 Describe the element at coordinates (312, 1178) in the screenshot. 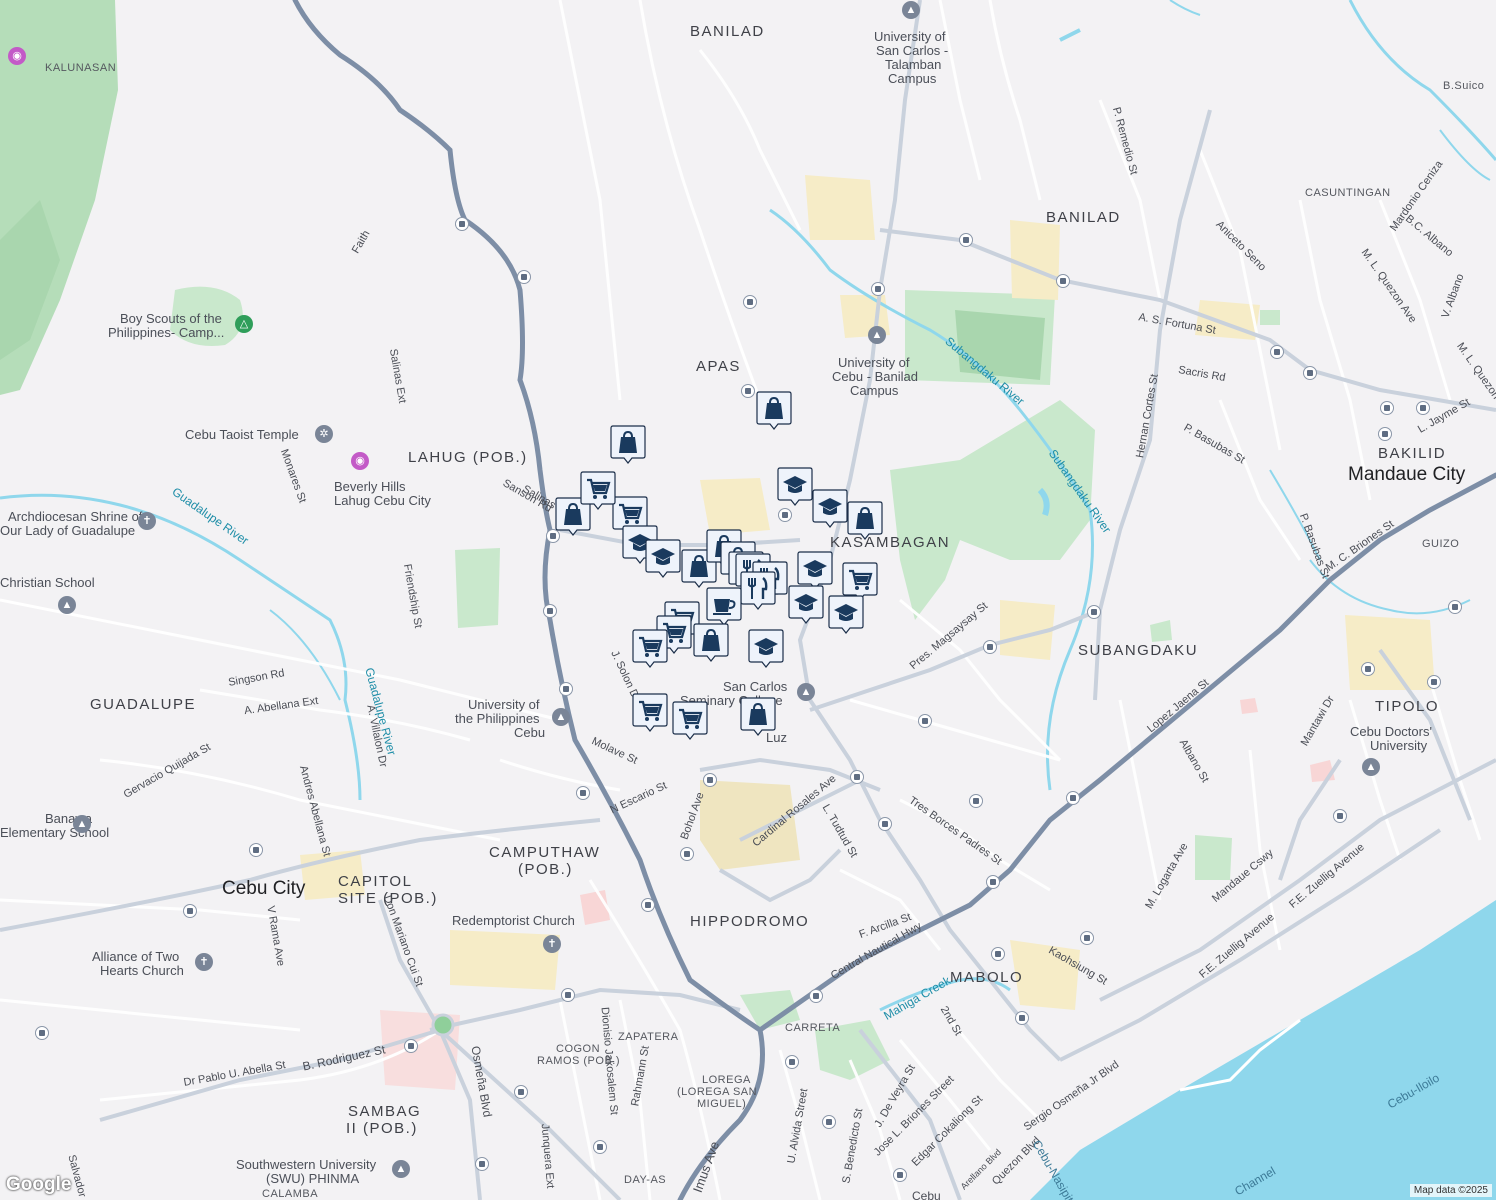

I see `poi-swu-2: (SWU) PHINMA` at that location.